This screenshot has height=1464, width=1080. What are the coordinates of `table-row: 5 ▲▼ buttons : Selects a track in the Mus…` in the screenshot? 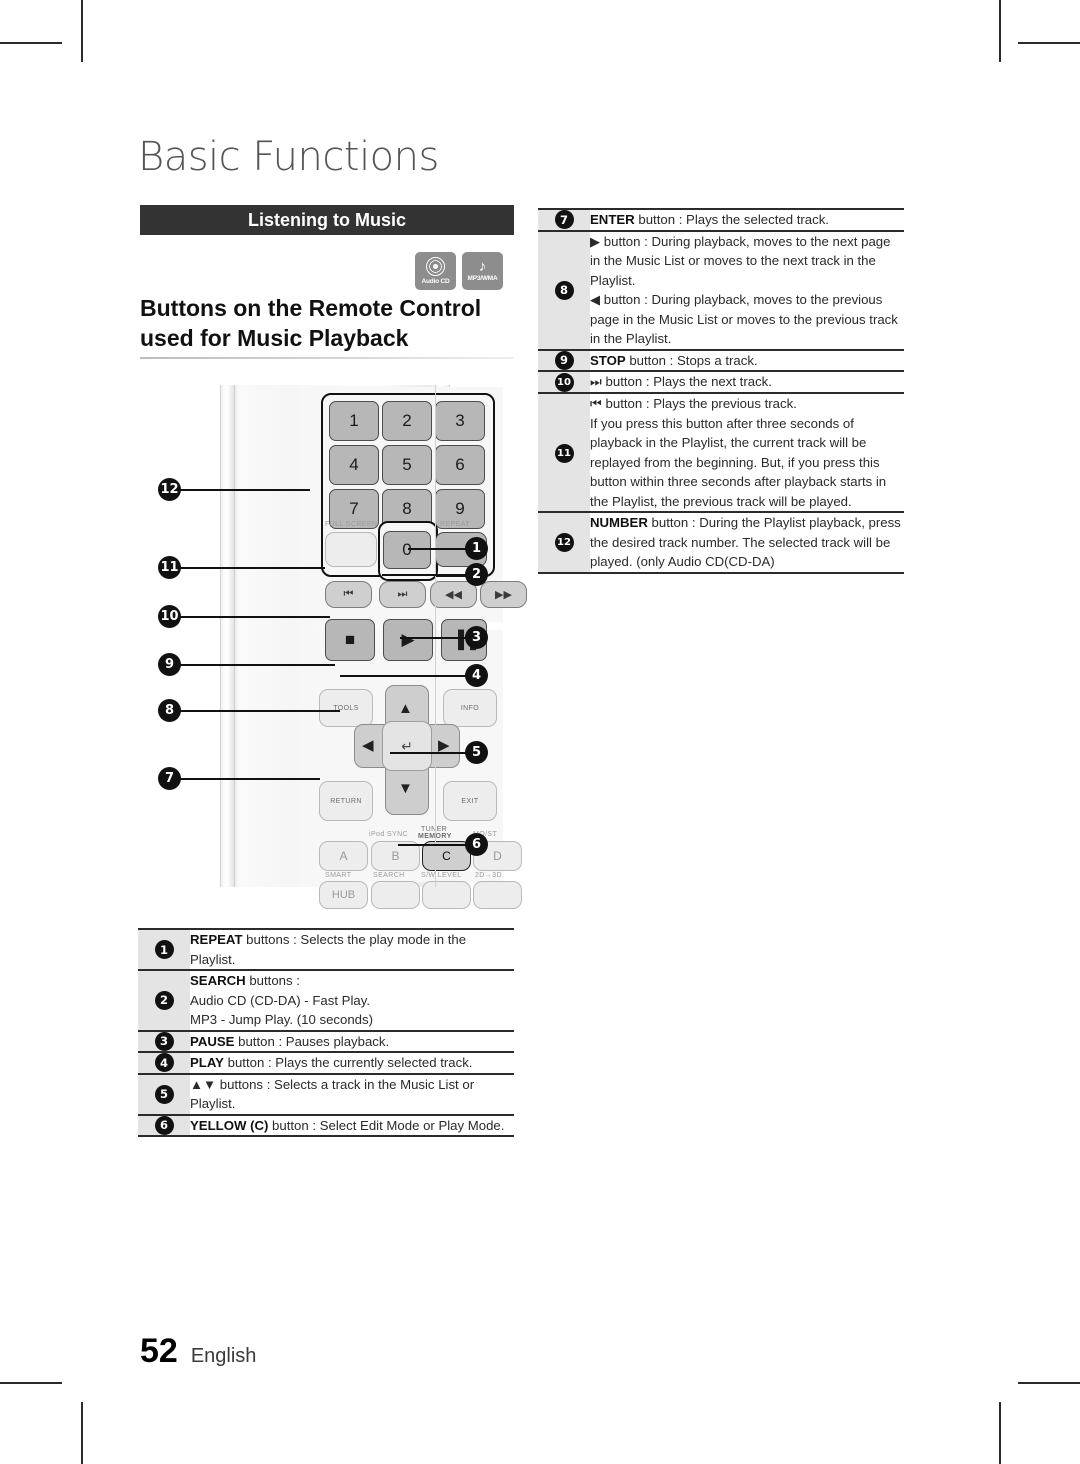 It's located at (326, 1093).